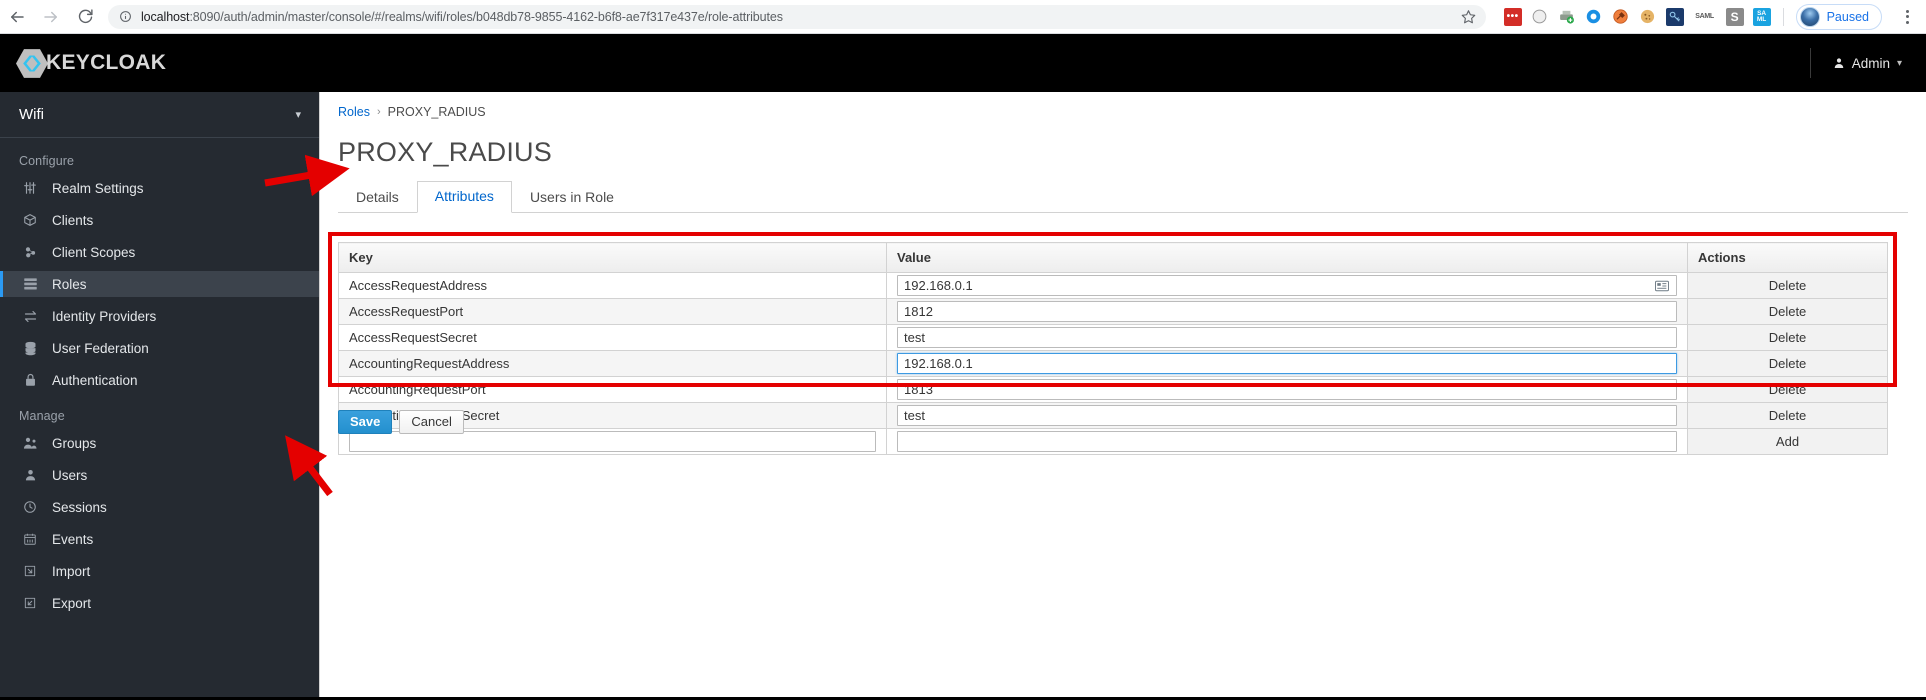 This screenshot has height=700, width=1926. Describe the element at coordinates (1468, 16) in the screenshot. I see `bookmark-star-icon` at that location.